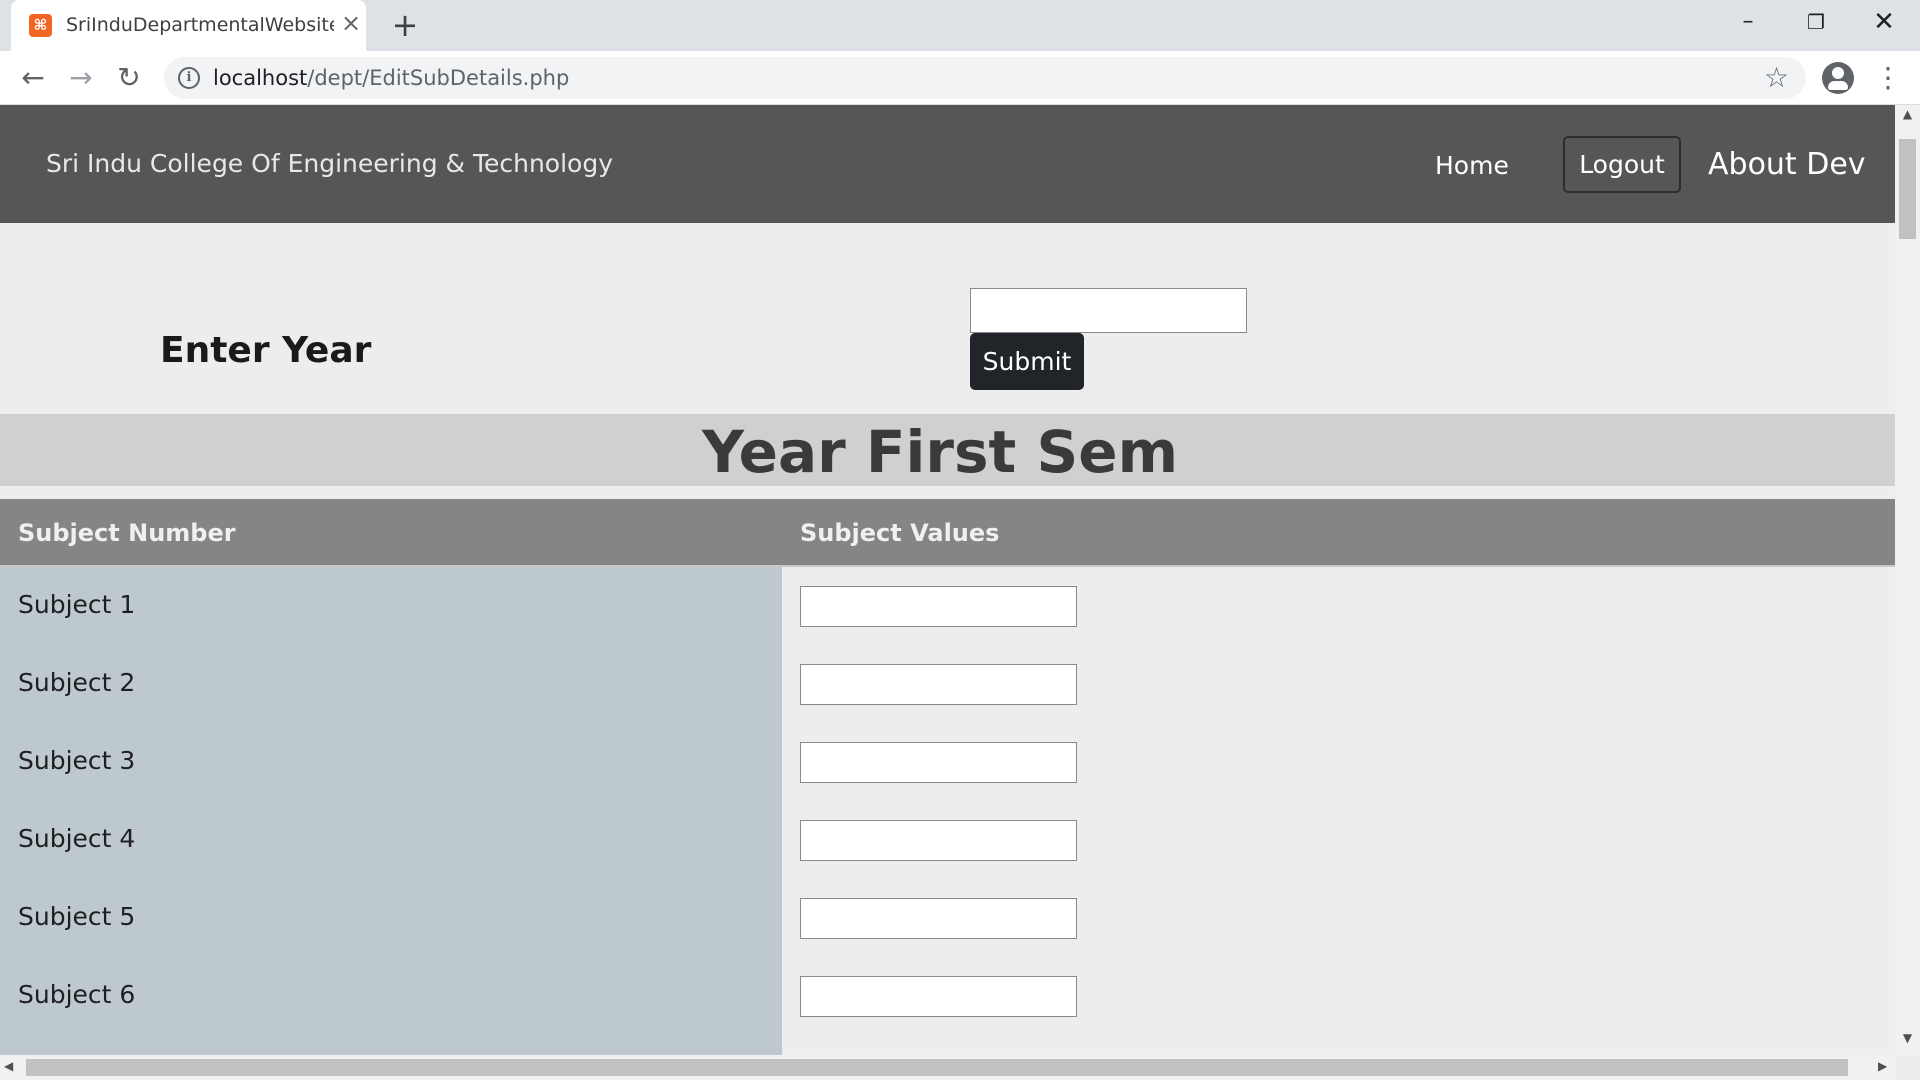  Describe the element at coordinates (1108, 310) in the screenshot. I see `year-input` at that location.